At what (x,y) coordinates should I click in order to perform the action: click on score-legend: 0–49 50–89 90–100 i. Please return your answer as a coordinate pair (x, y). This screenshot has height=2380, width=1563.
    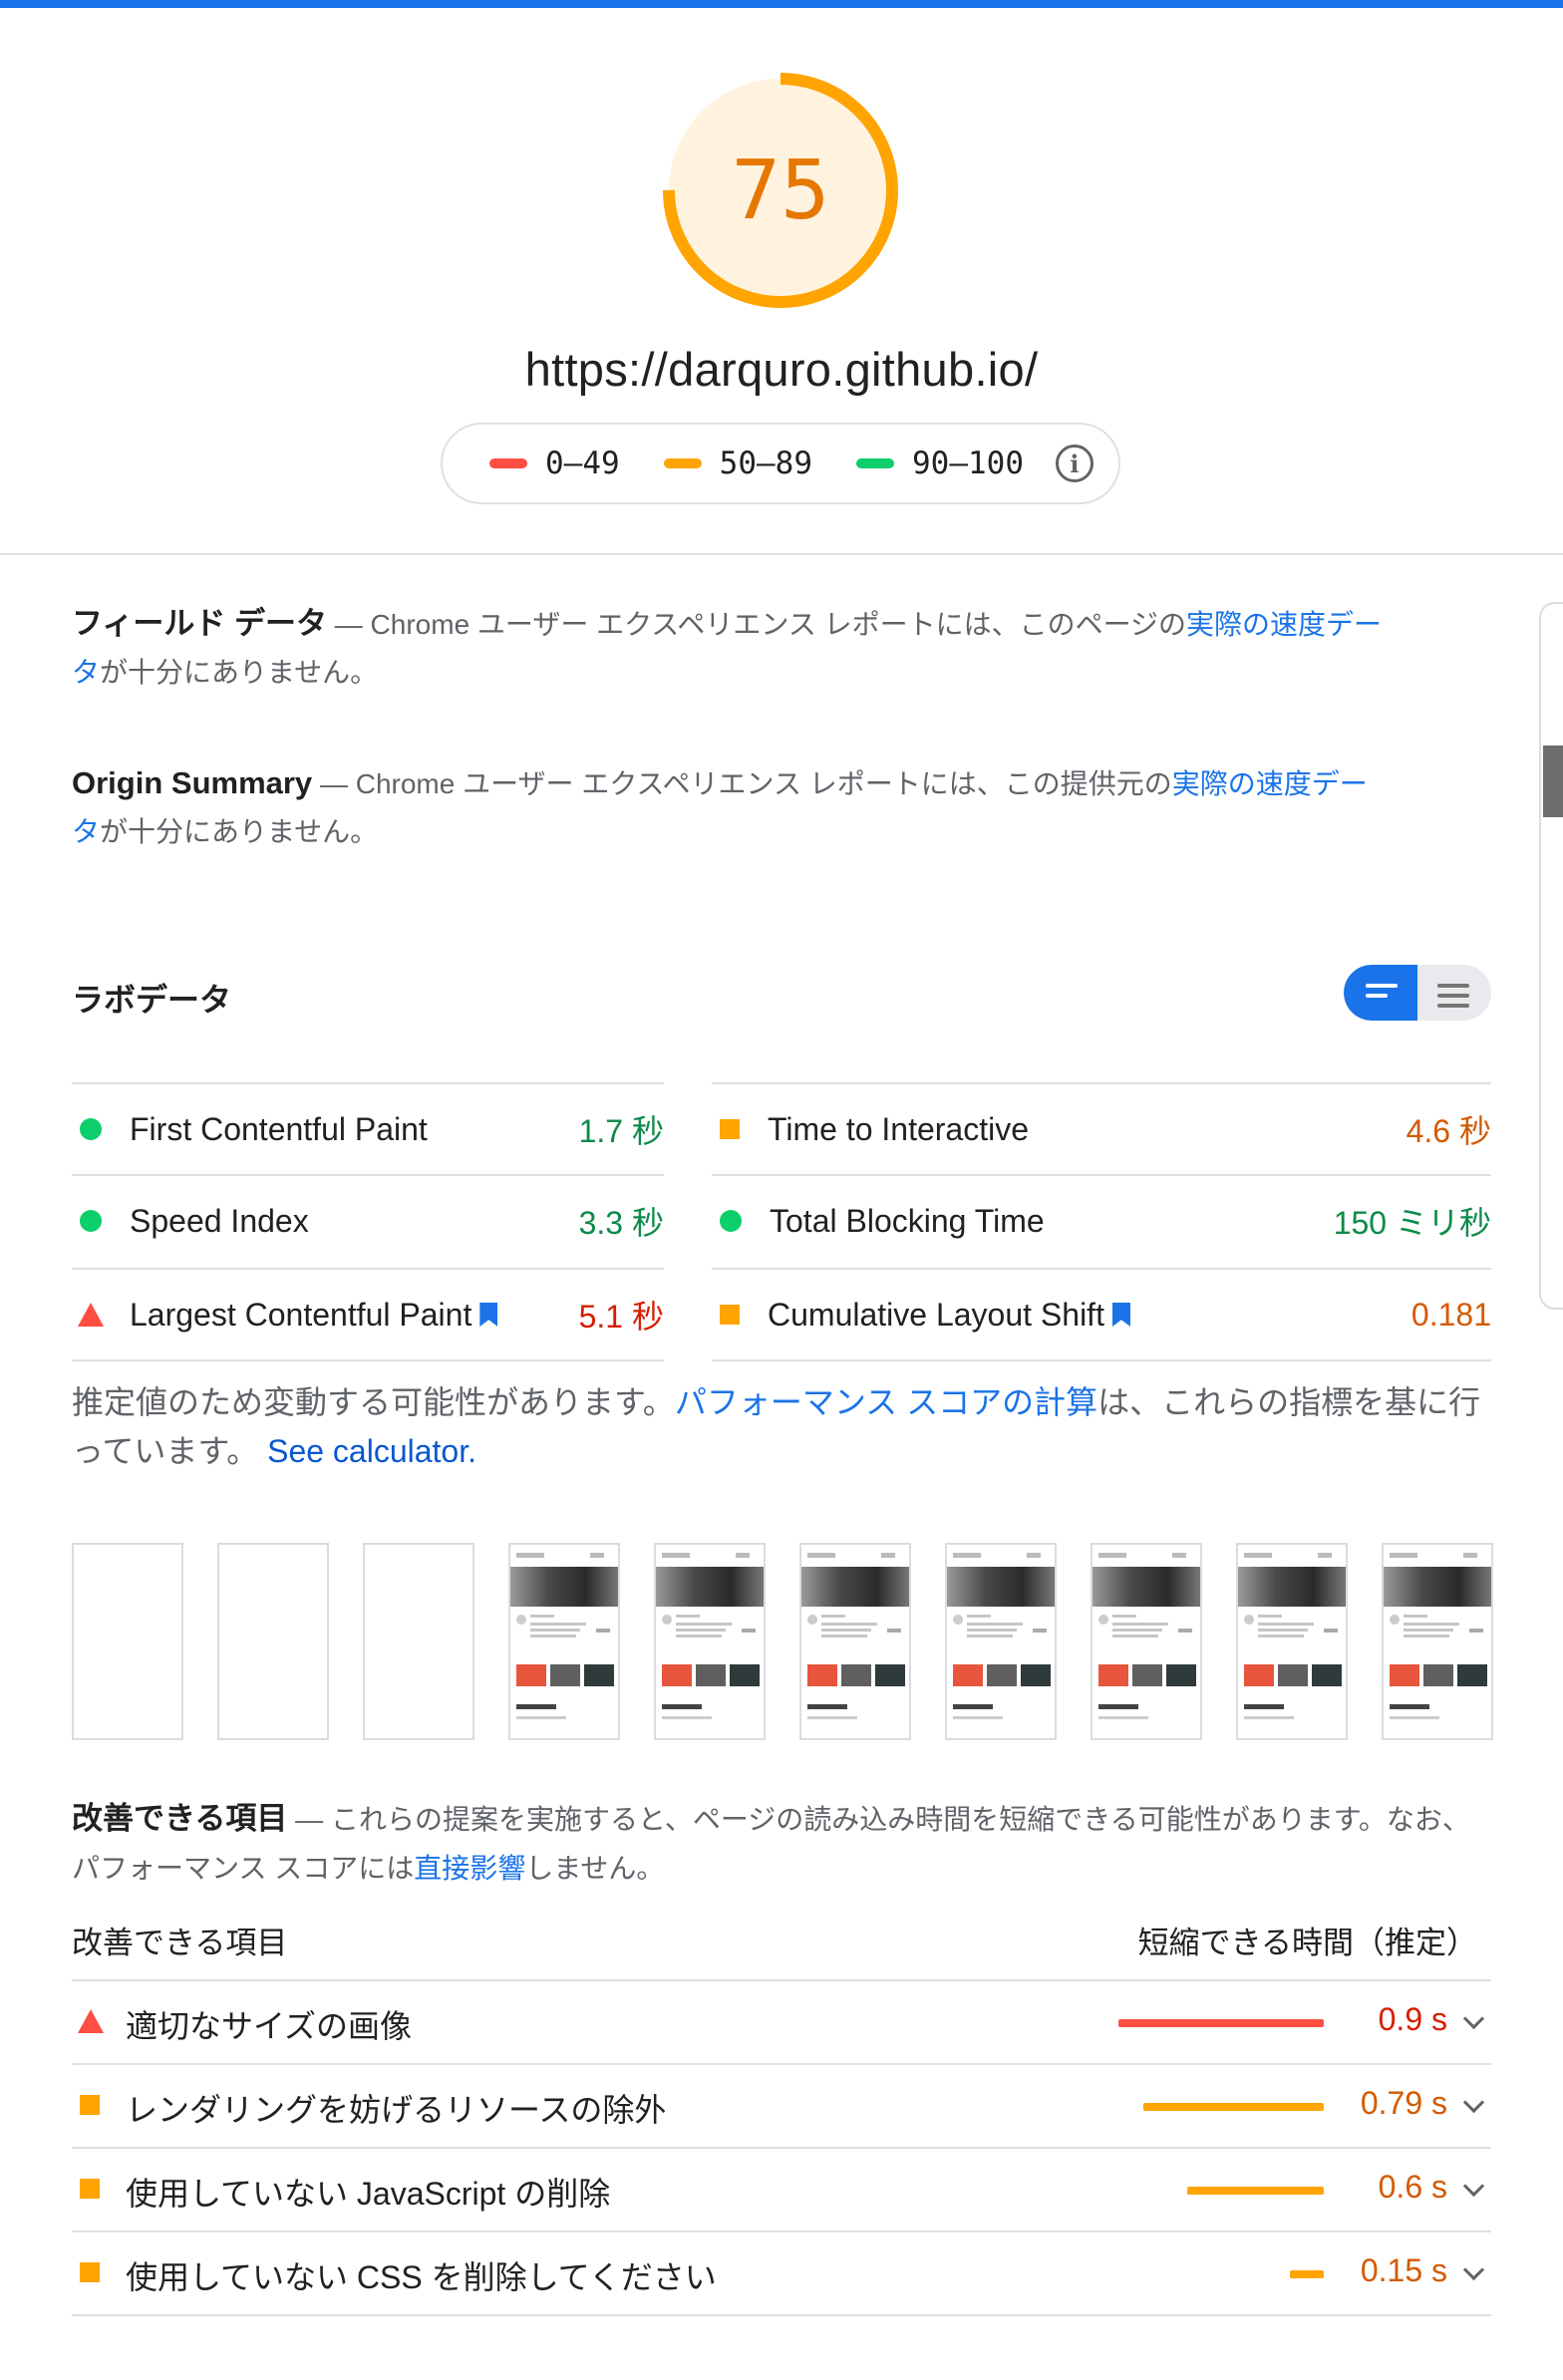
    Looking at the image, I should click on (780, 463).